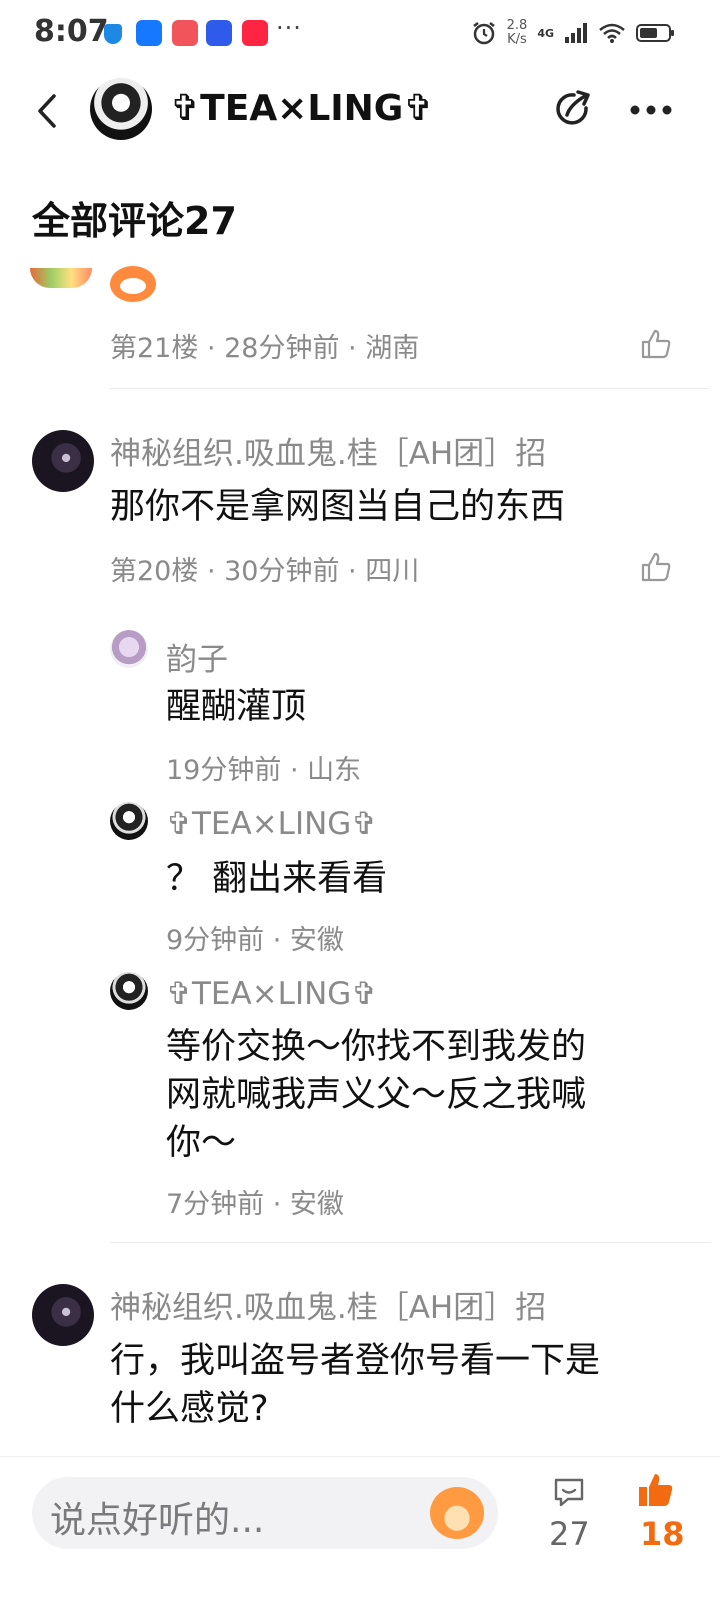 The width and height of the screenshot is (720, 1600). I want to click on net-speed: 2.8 K/s, so click(517, 33).